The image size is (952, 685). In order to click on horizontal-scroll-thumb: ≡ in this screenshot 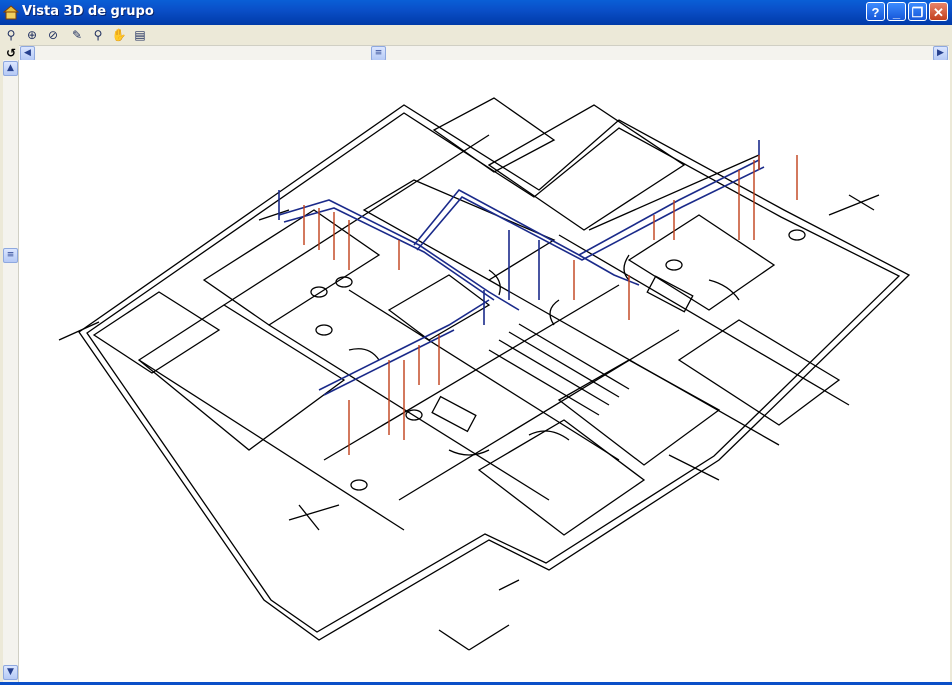, I will do `click(378, 53)`.